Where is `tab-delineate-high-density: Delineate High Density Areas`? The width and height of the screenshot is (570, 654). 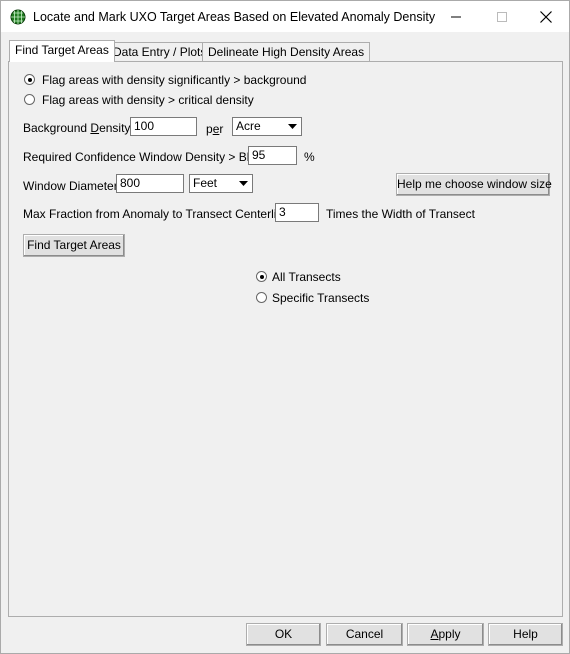 tab-delineate-high-density: Delineate High Density Areas is located at coordinates (286, 52).